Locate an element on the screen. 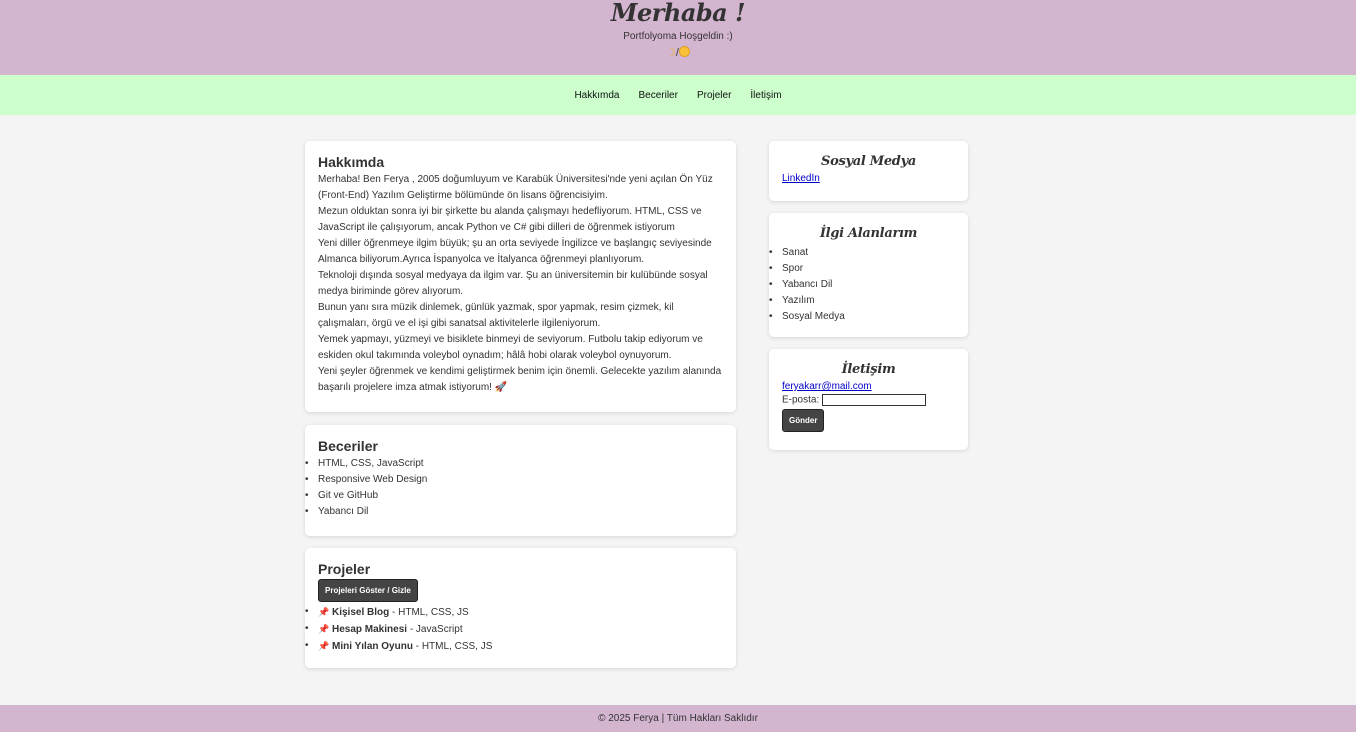 The height and width of the screenshot is (732, 1356). project-name: Mini Yılan Oyunu is located at coordinates (372, 646).